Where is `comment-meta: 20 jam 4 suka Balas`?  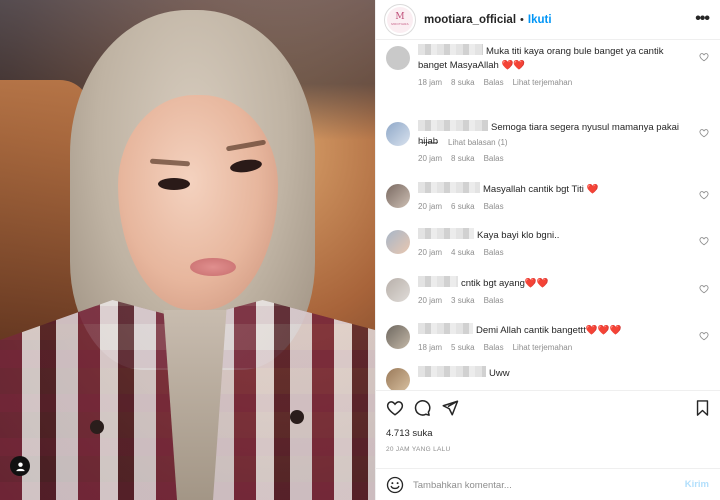
comment-meta: 20 jam 4 suka Balas is located at coordinates (555, 252).